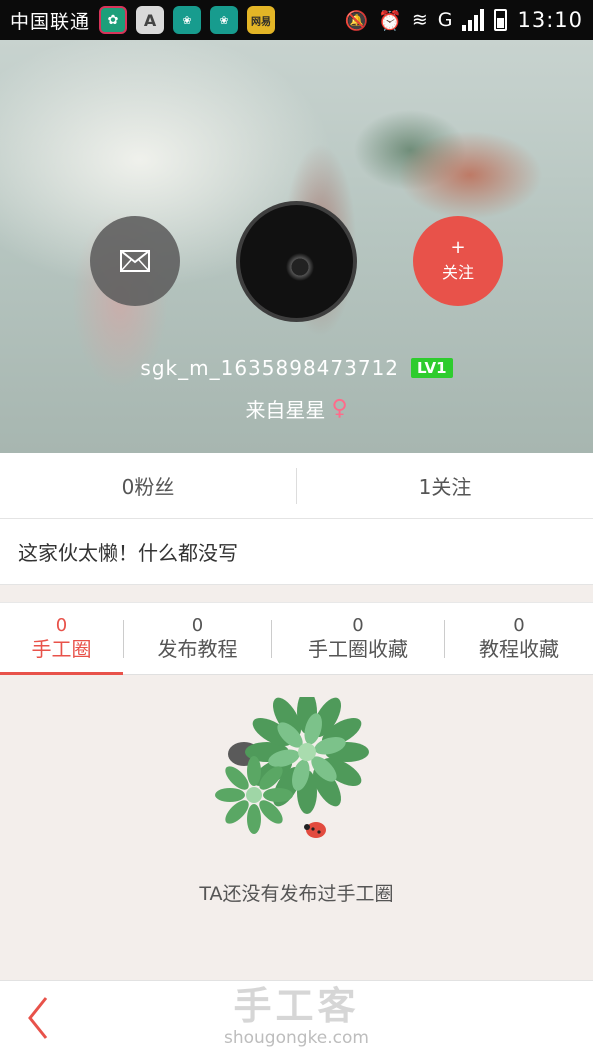  I want to click on content-tabs: 0 手工圈 0 发布教程 0 手工圈收藏 0 教程收藏, so click(296, 639).